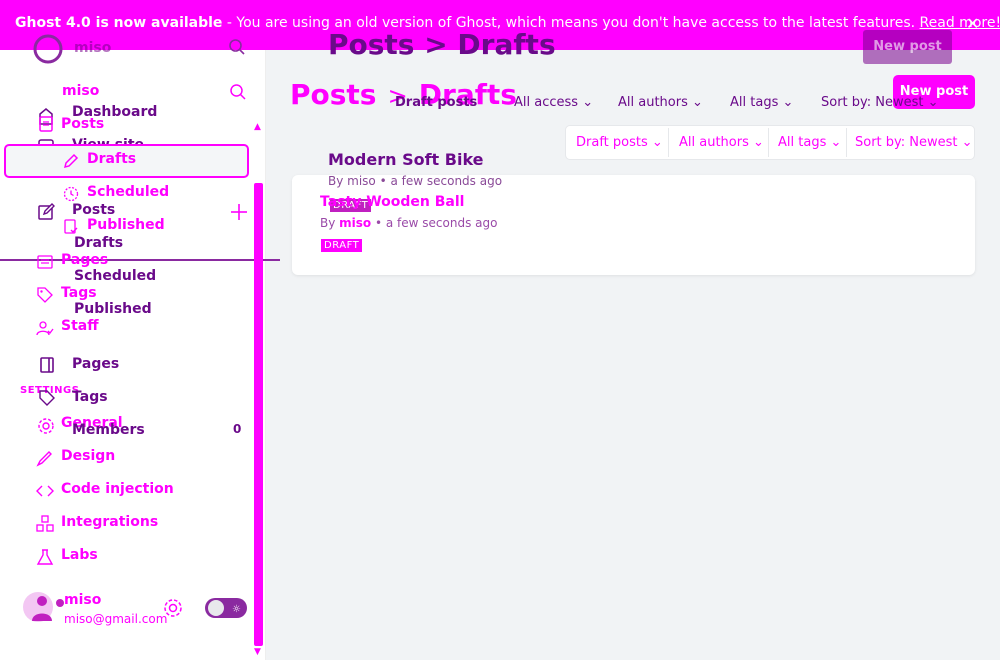  I want to click on ghost-nav-scheduled: Scheduled, so click(115, 276).